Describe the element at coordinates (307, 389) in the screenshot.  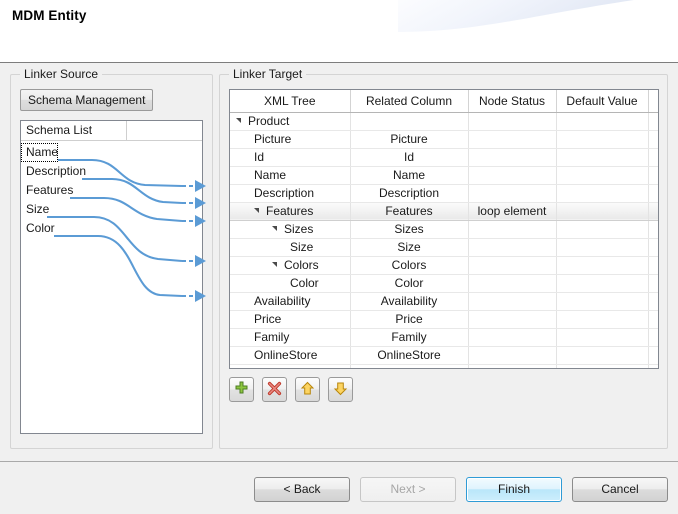
I see `move-up-button` at that location.